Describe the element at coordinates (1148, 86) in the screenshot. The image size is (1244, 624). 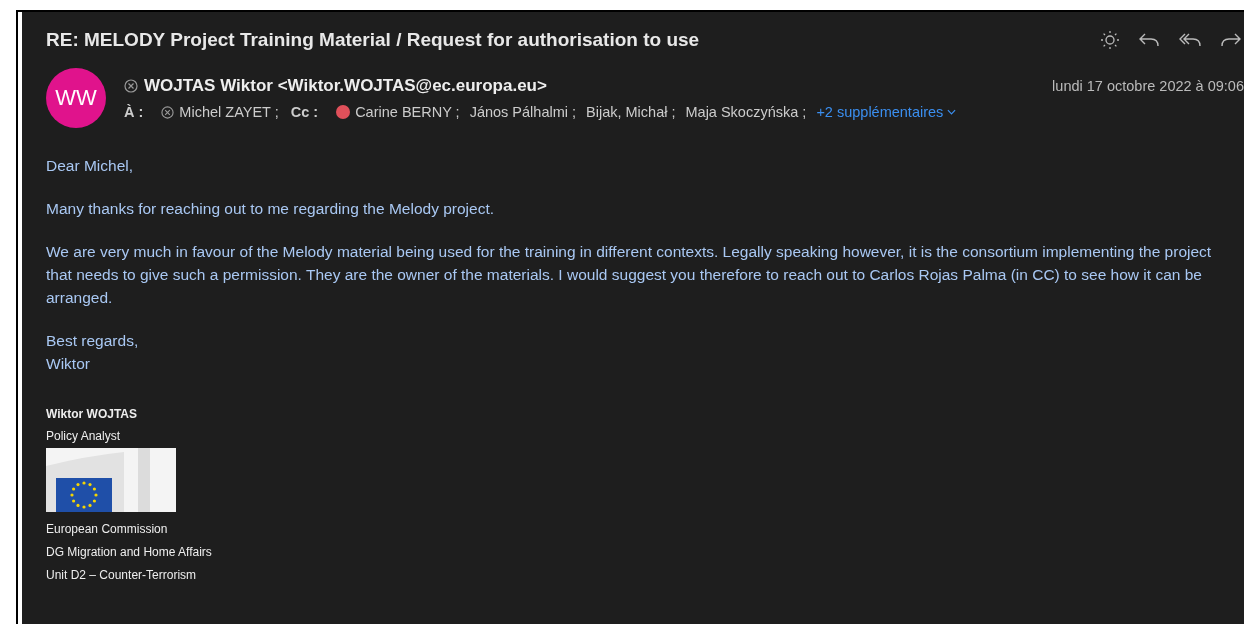
I see `email-date: lundi 17 octobre 2022 à 09:06` at that location.